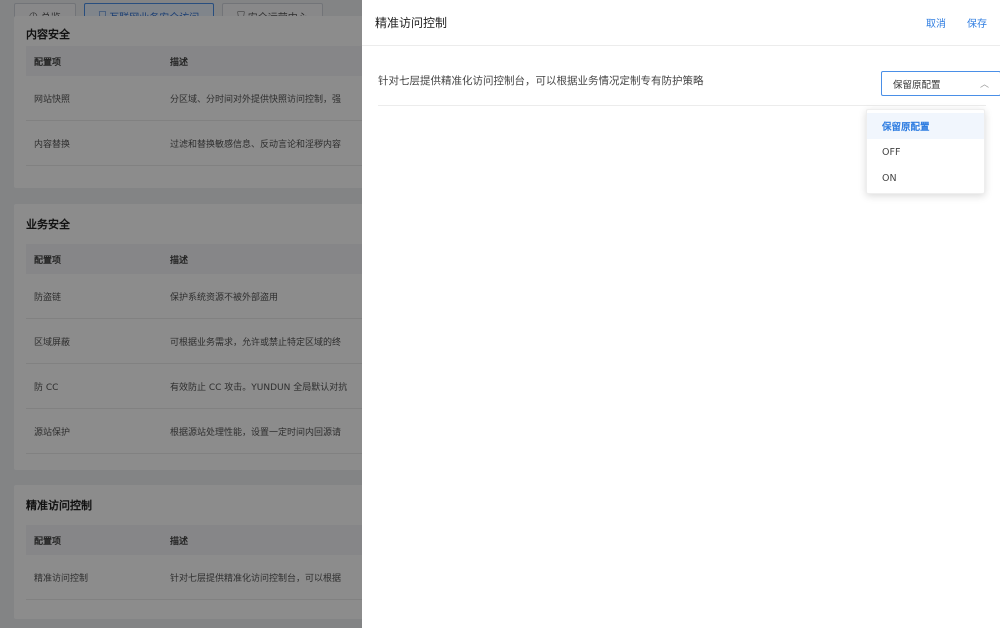  I want to click on select-dropdown: 保留原配置 OFF ON, so click(925, 151).